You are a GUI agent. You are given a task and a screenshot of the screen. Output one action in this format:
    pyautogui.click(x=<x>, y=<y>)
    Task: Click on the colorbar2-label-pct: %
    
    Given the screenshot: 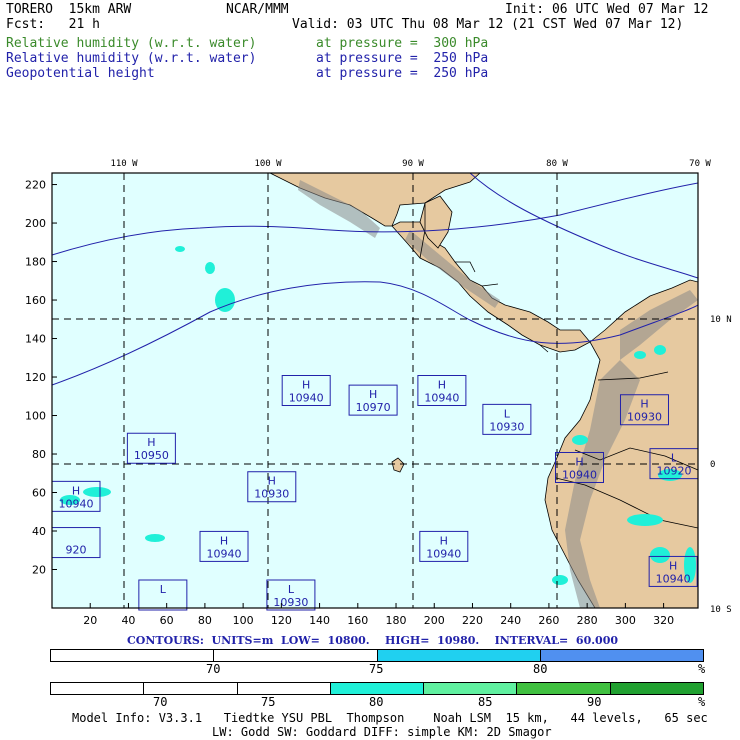 What is the action you would take?
    pyautogui.click(x=702, y=702)
    